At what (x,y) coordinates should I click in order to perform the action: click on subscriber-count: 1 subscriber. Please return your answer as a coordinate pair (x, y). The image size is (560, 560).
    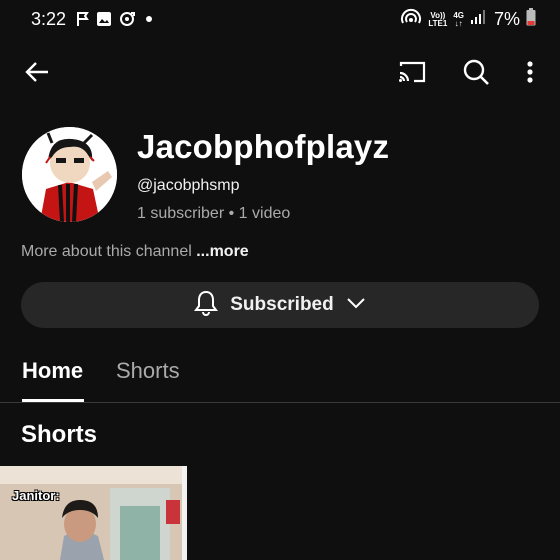
    Looking at the image, I should click on (181, 213).